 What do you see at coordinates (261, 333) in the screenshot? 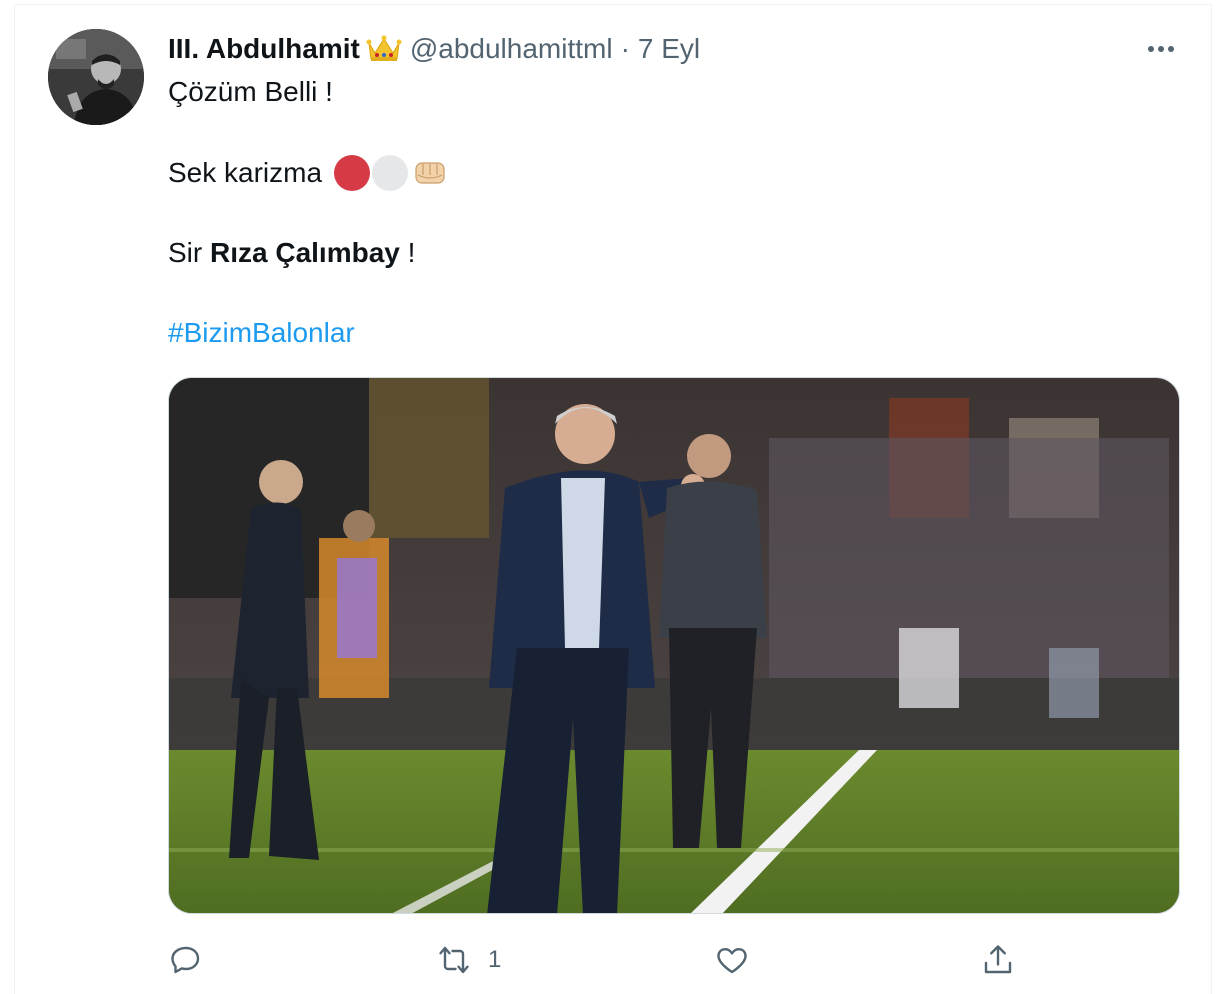
I see `hashtag-link: #BizimBalonlar` at bounding box center [261, 333].